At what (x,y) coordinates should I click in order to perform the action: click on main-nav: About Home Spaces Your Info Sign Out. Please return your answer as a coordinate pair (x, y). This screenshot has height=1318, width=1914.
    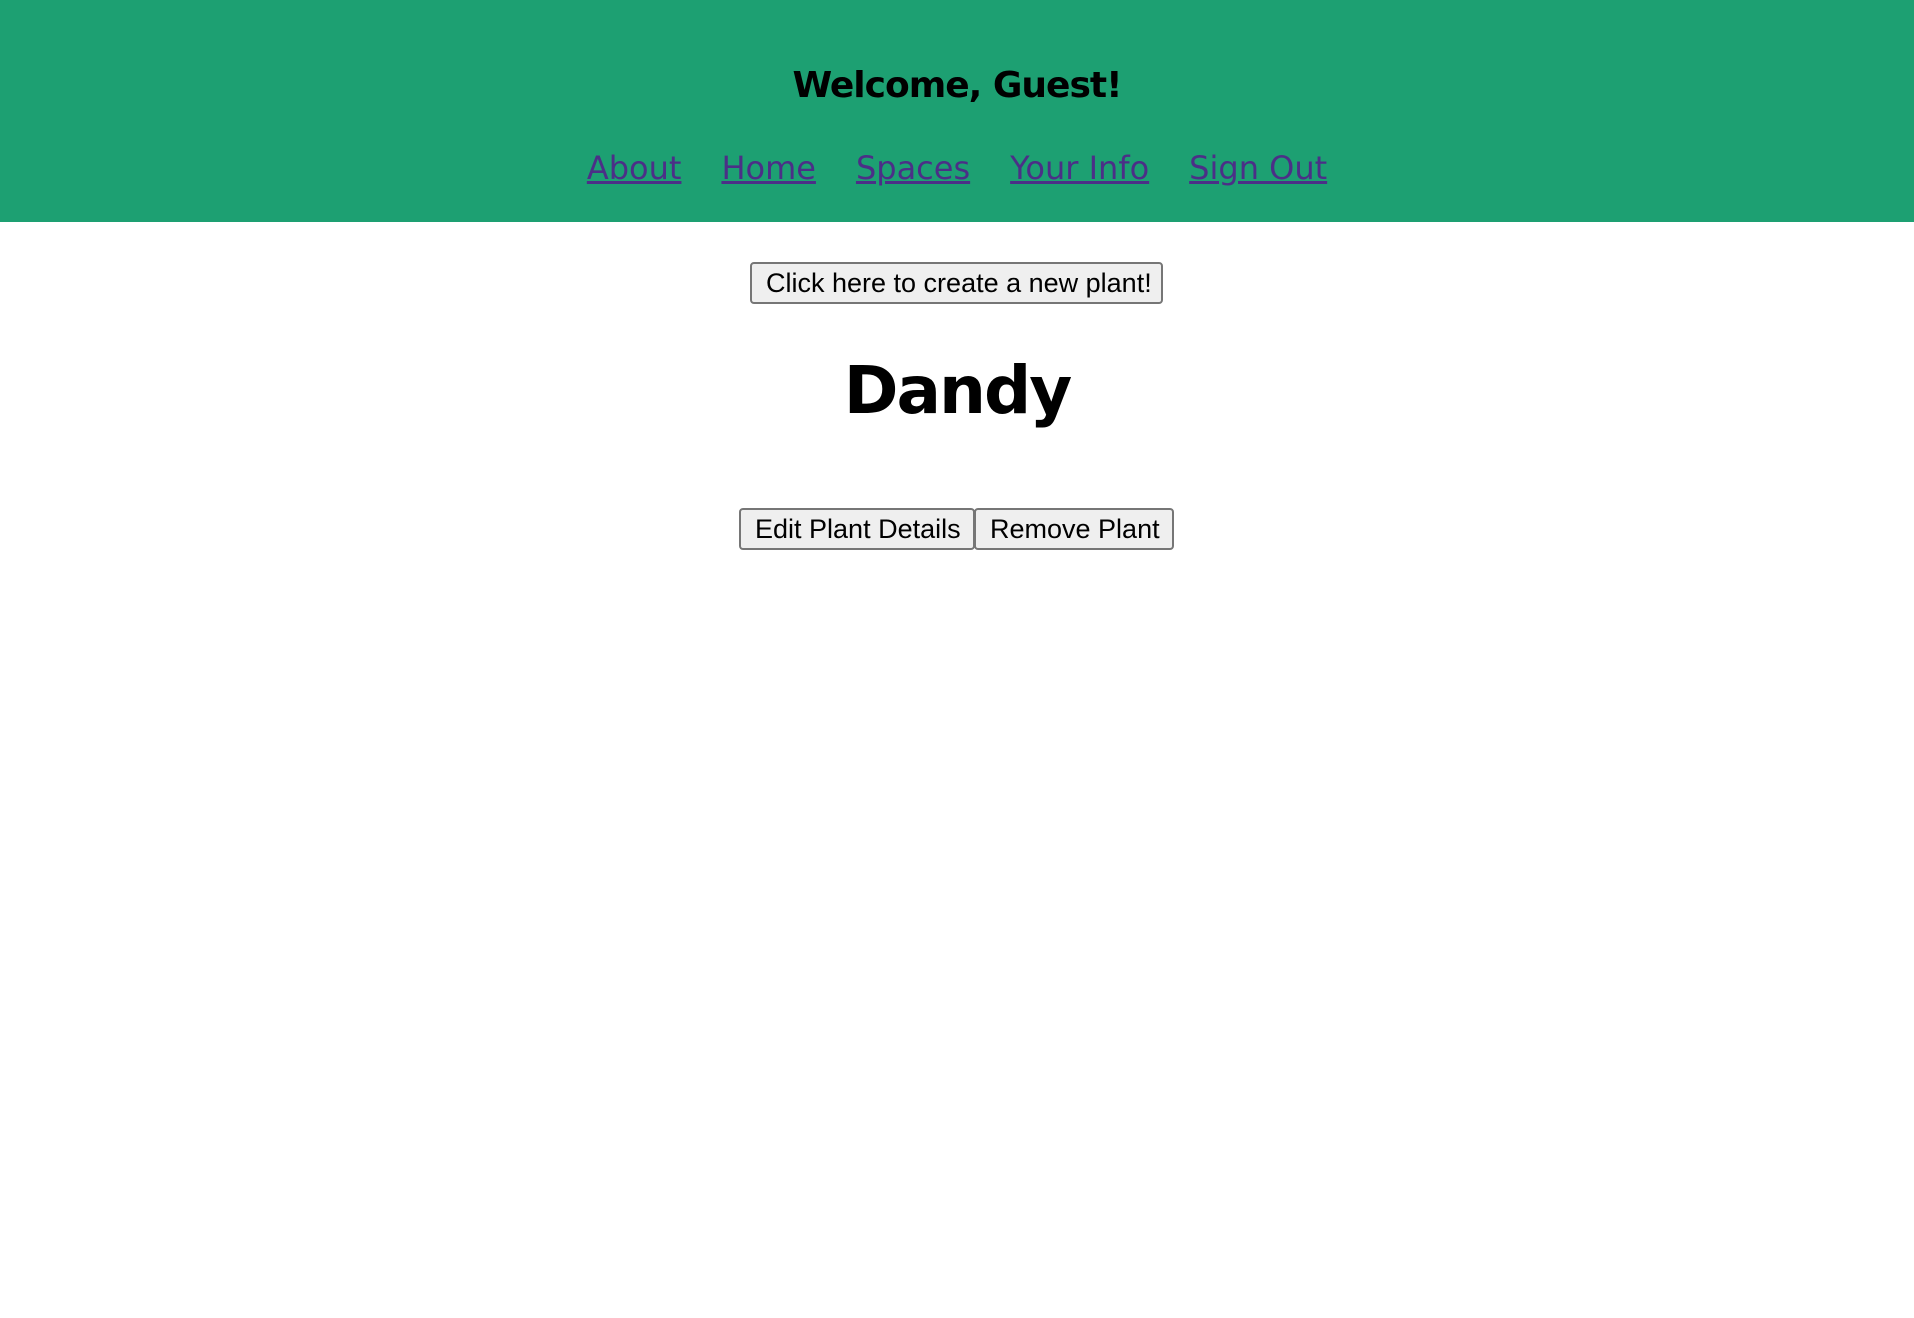
    Looking at the image, I should click on (957, 168).